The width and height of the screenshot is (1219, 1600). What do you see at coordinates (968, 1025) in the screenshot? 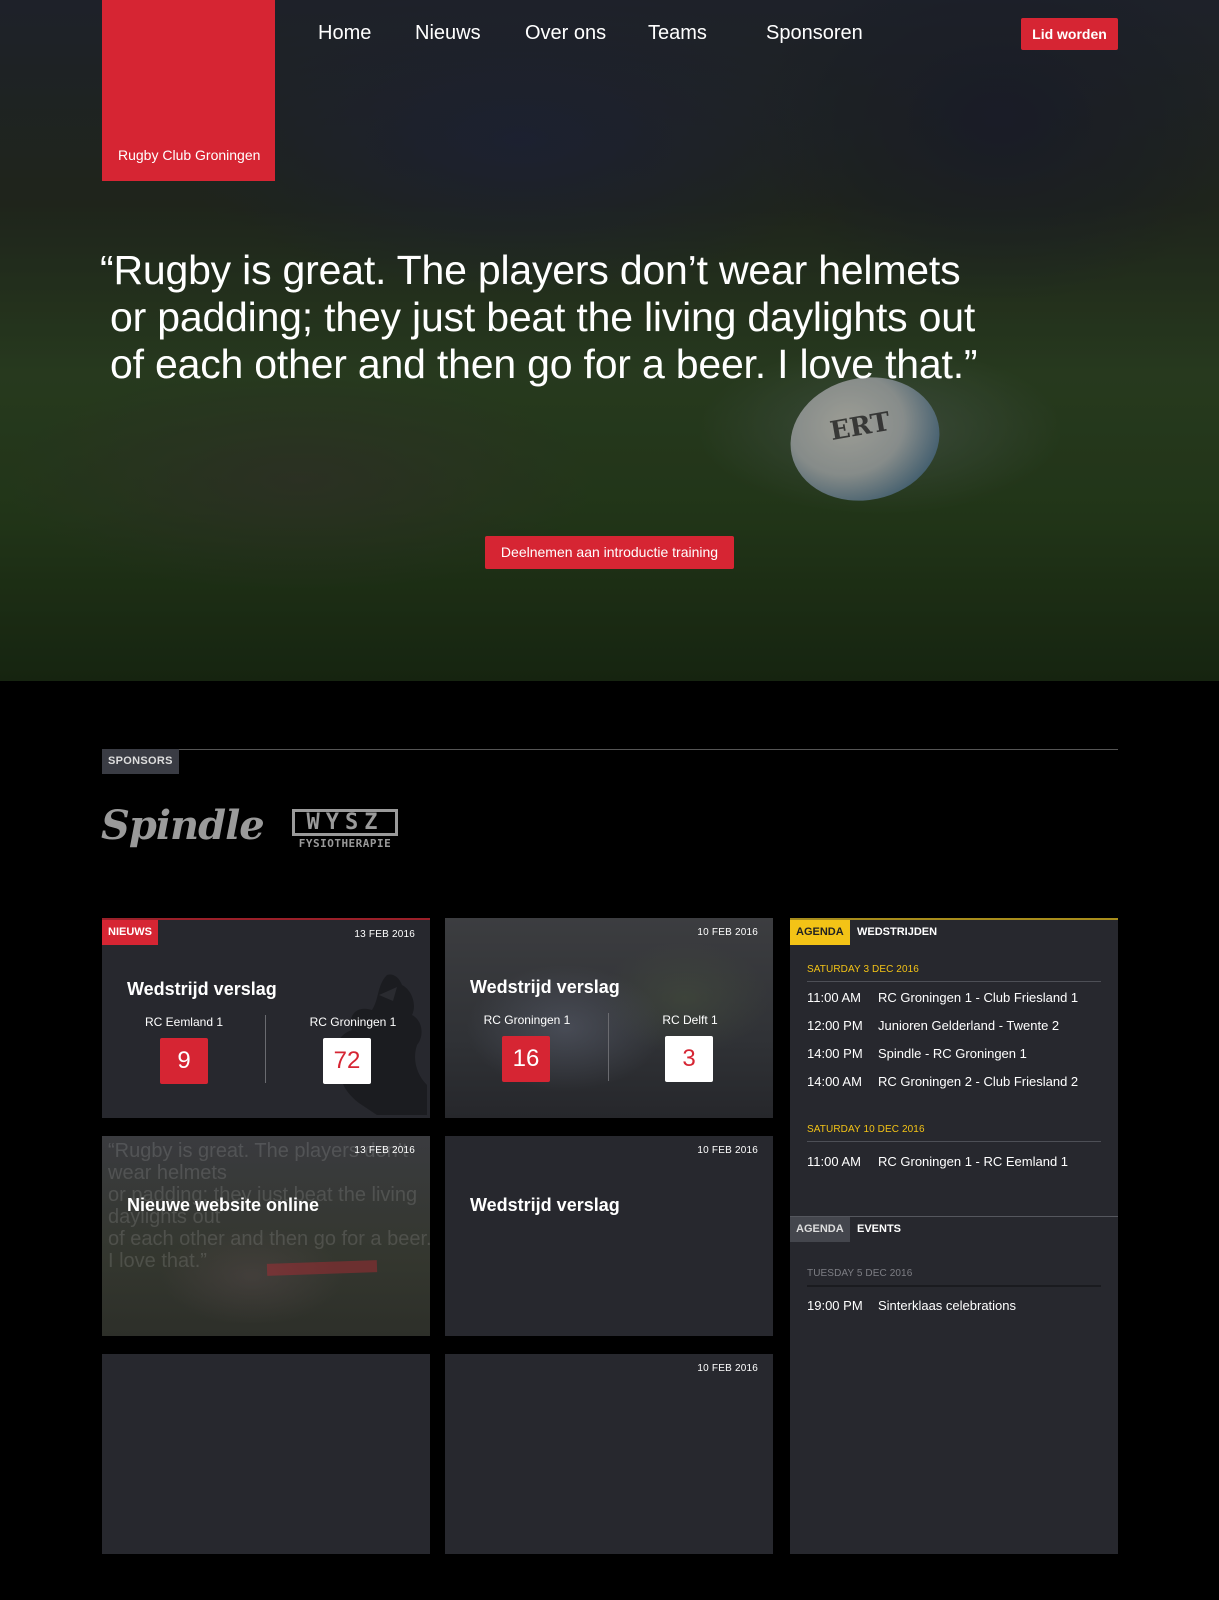
I see `event-title: Junioren Gelderland - Twente 2` at bounding box center [968, 1025].